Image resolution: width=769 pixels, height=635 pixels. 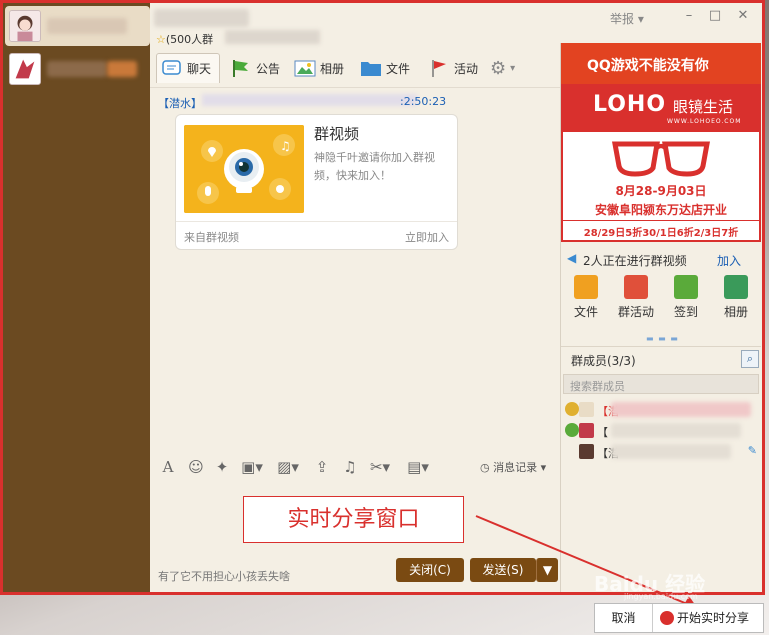 What do you see at coordinates (704, 121) in the screenshot?
I see `loho-url: WWW.LOHOEO.COM` at bounding box center [704, 121].